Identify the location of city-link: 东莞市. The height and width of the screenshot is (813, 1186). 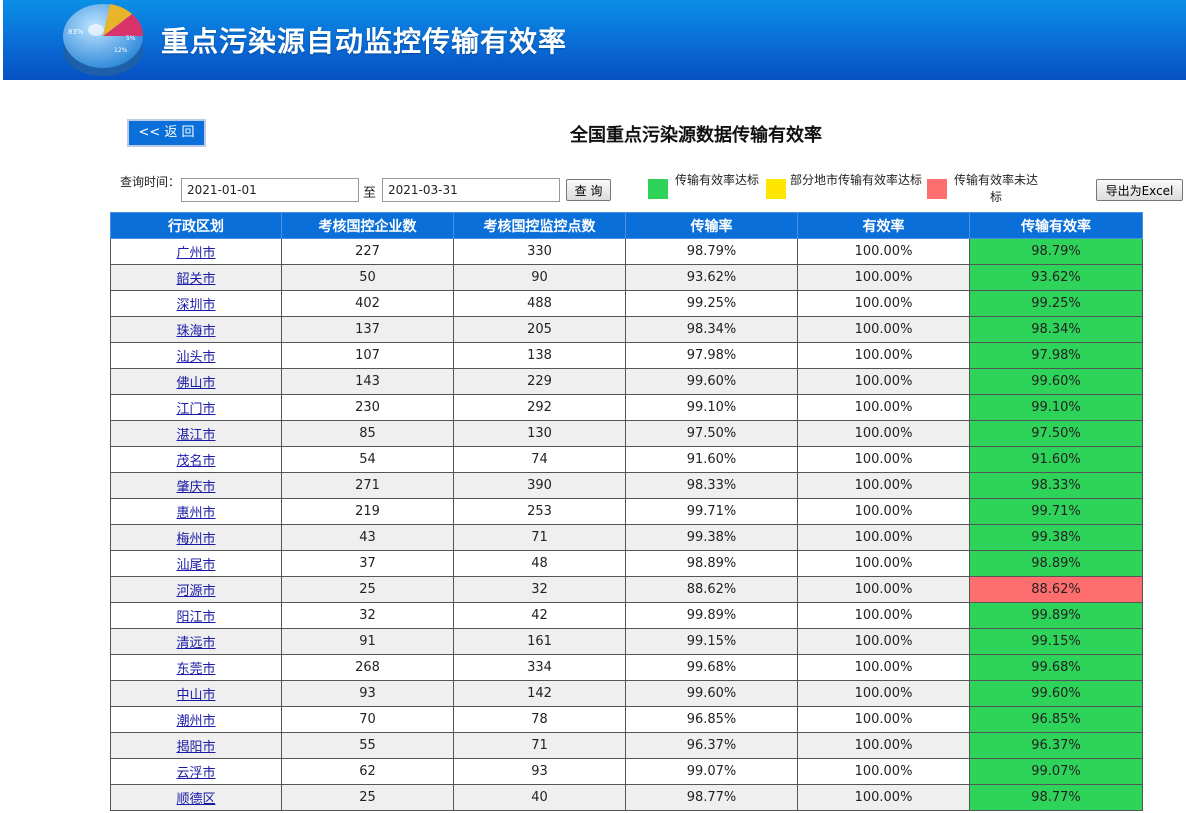
(195, 669).